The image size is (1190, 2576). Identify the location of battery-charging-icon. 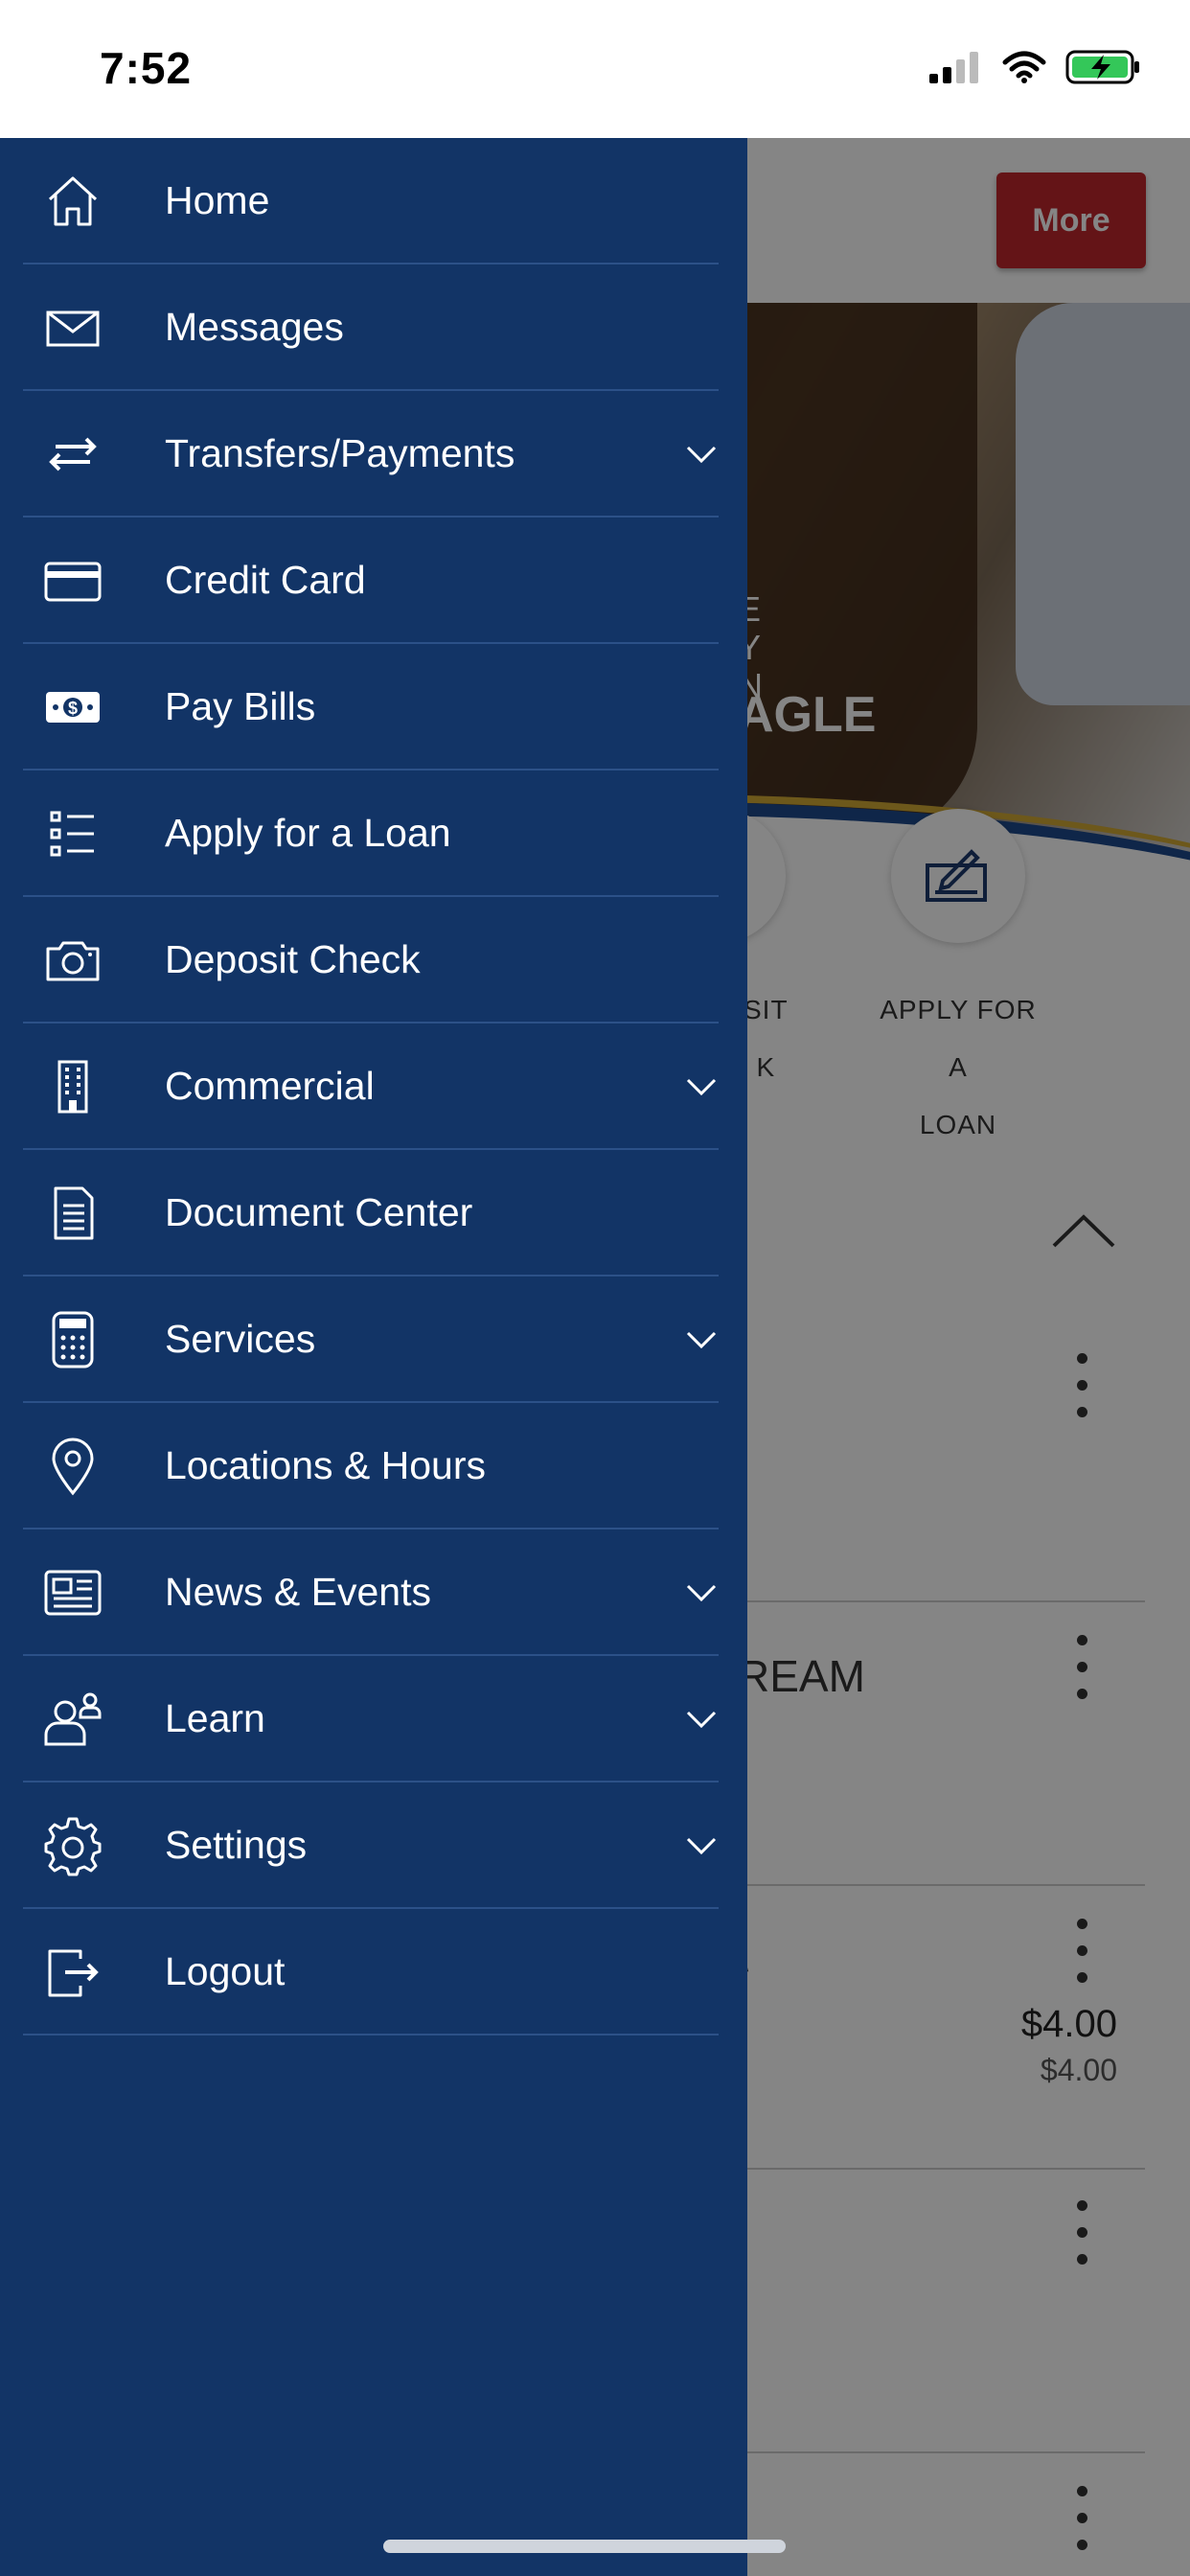
(1103, 69).